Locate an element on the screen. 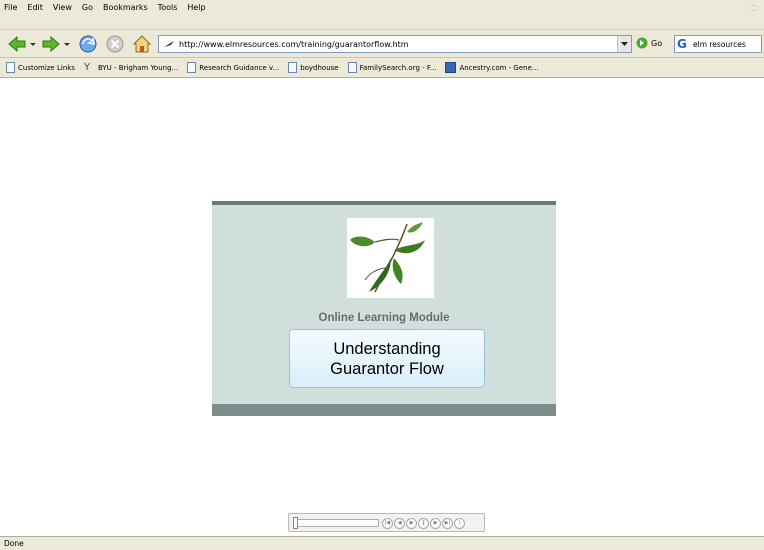 The height and width of the screenshot is (550, 764). menu-list: File Edit View Go Bookmarks Tools Help is located at coordinates (105, 7).